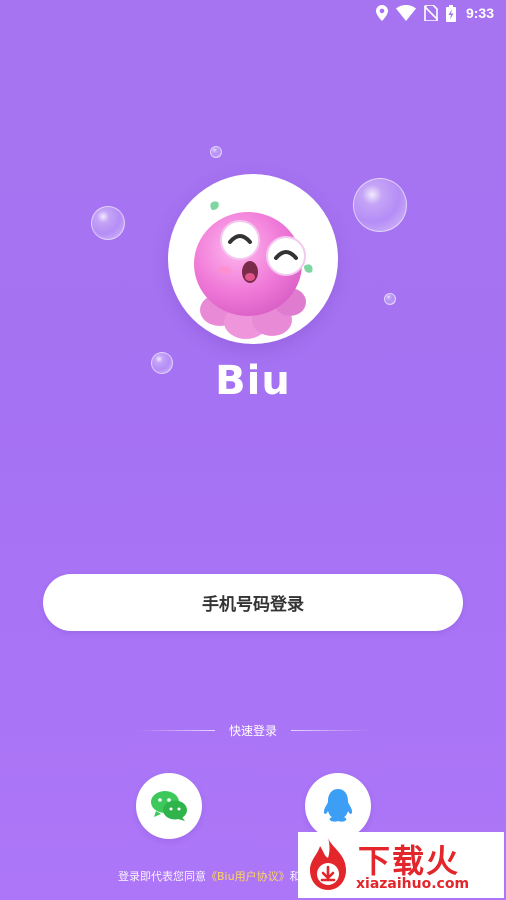 The height and width of the screenshot is (900, 506). Describe the element at coordinates (430, 13) in the screenshot. I see `no-sim-icon` at that location.